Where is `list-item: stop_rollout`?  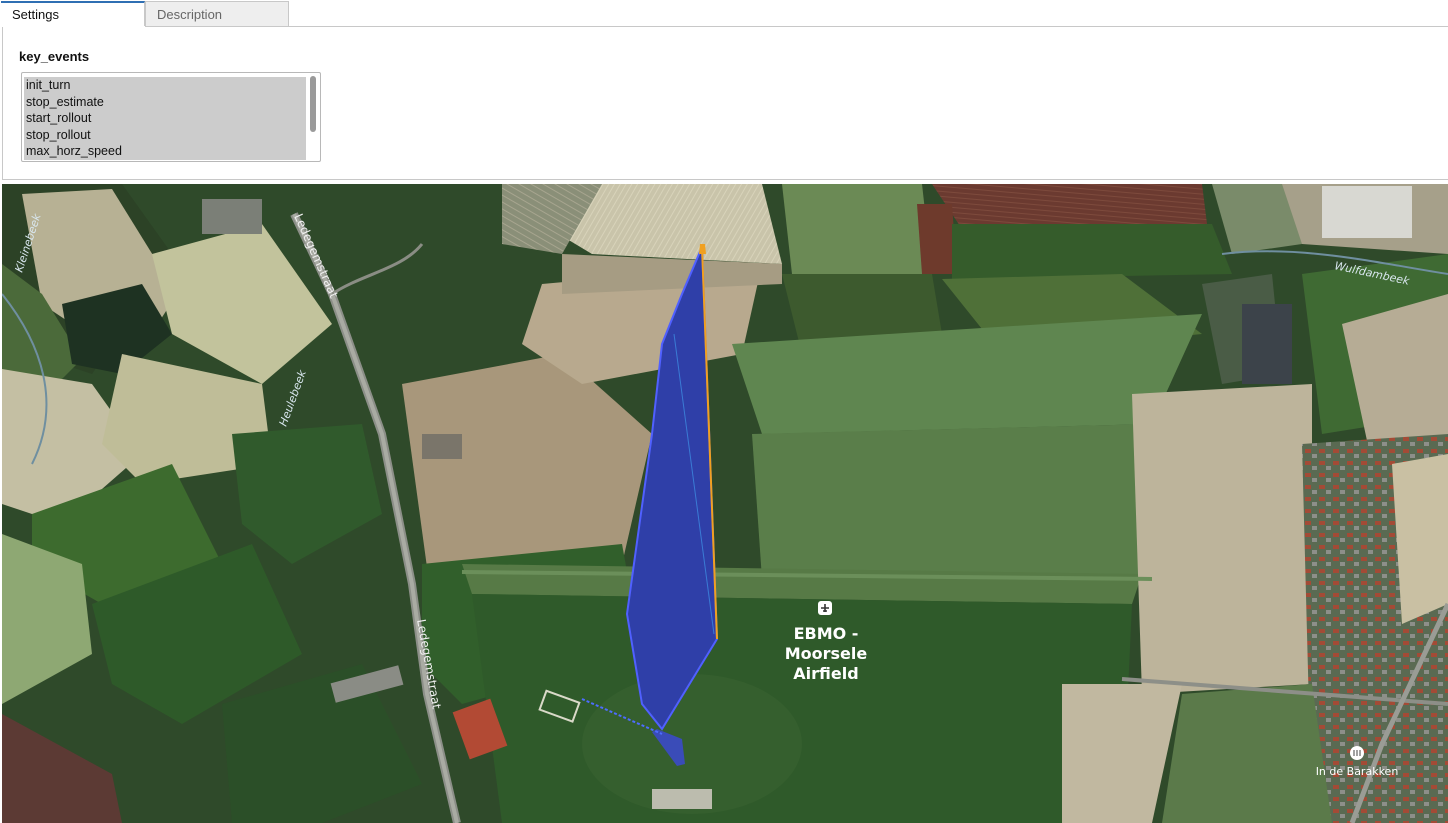
list-item: stop_rollout is located at coordinates (165, 134).